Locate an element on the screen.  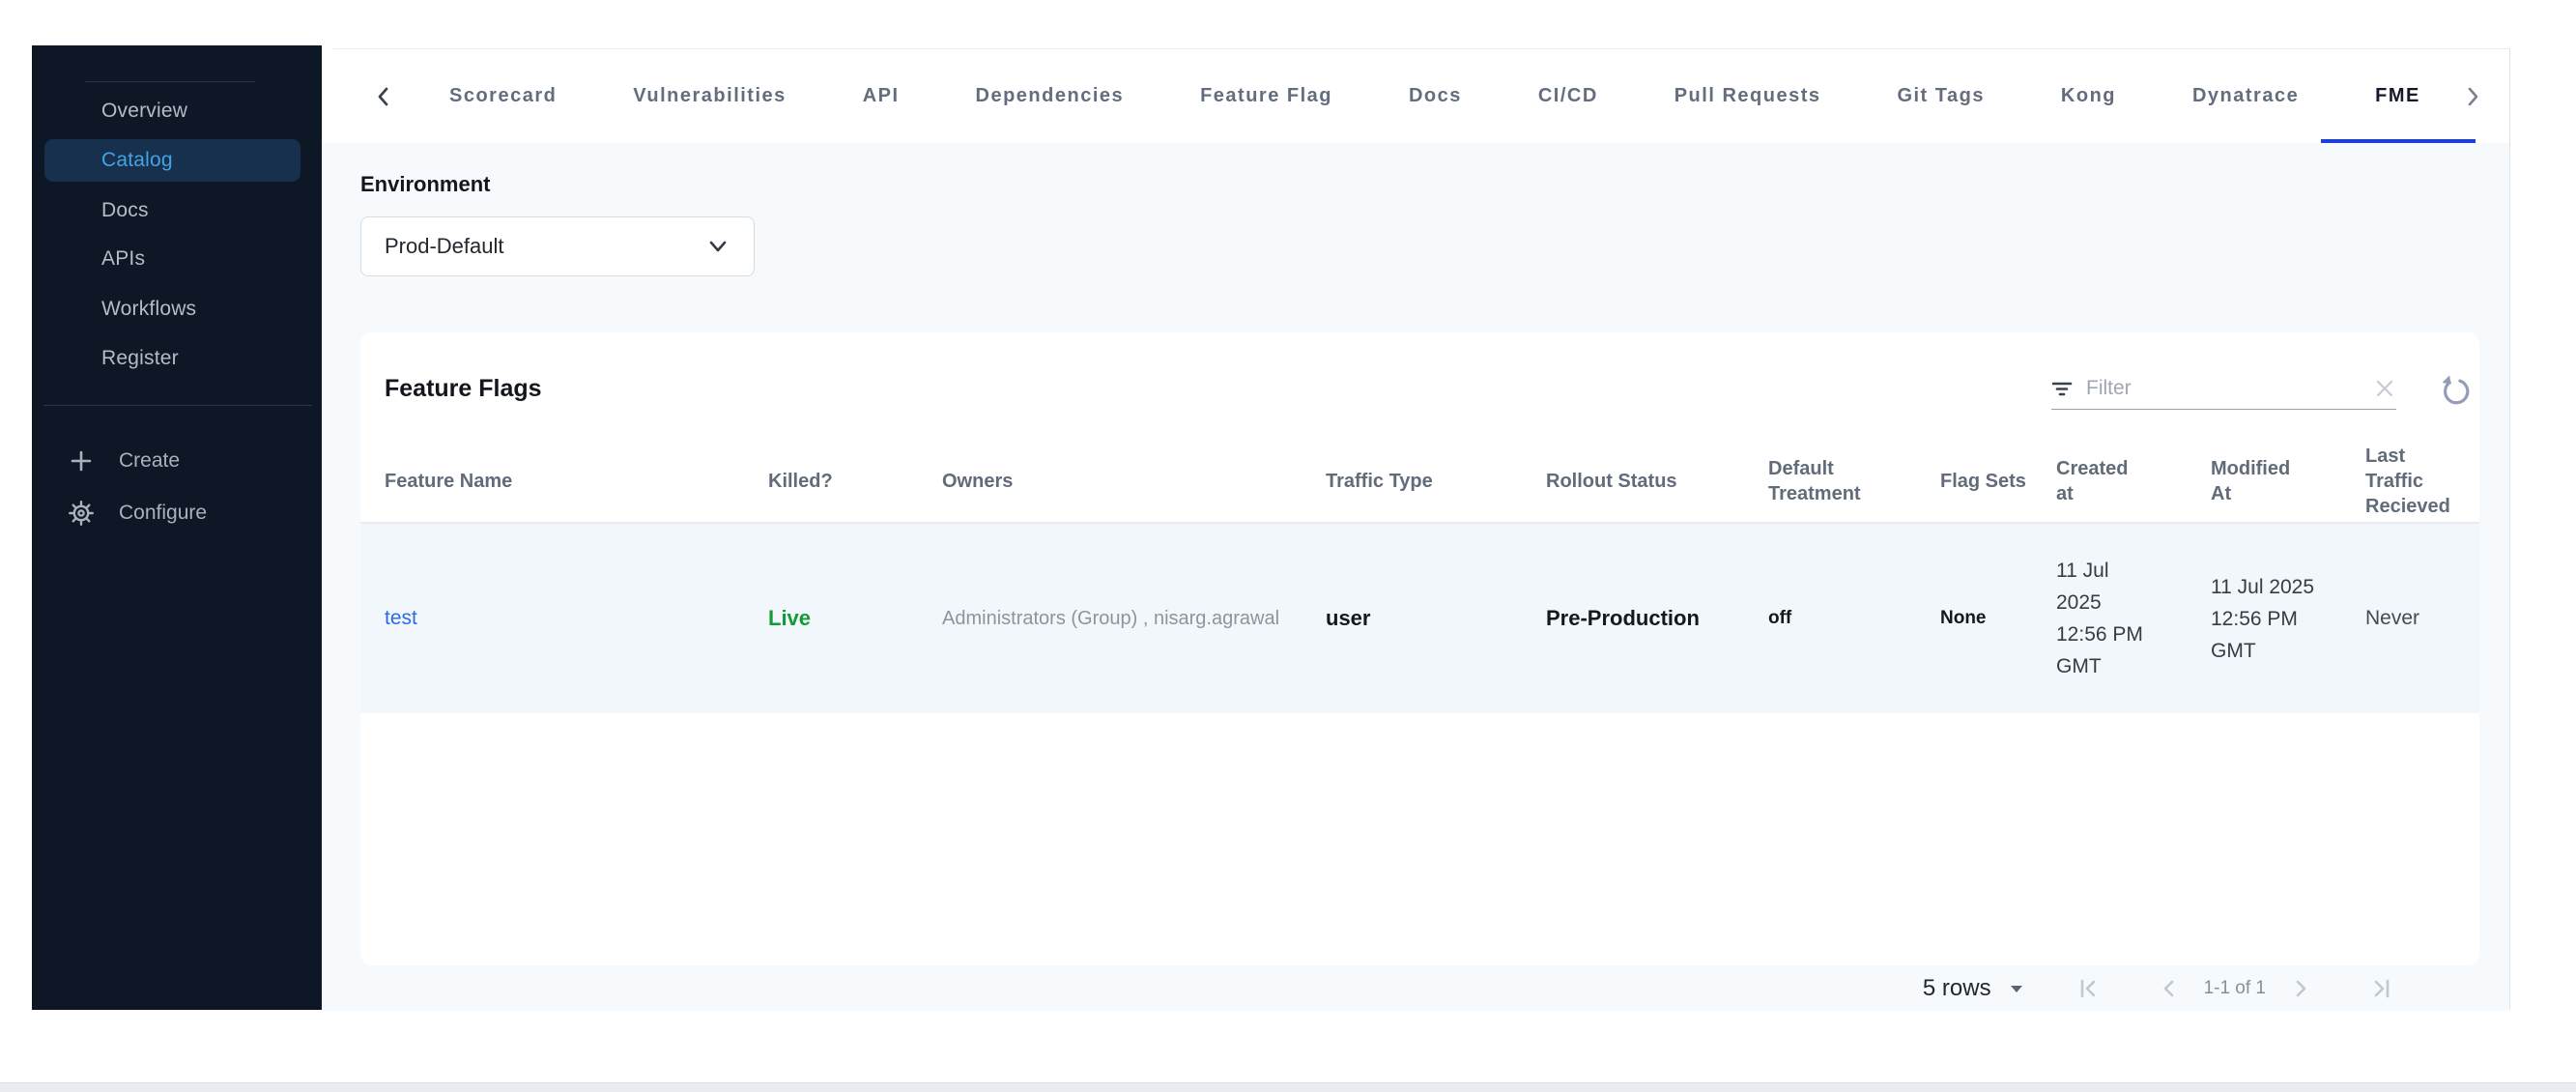
tabs-scroll-left-button is located at coordinates (384, 96).